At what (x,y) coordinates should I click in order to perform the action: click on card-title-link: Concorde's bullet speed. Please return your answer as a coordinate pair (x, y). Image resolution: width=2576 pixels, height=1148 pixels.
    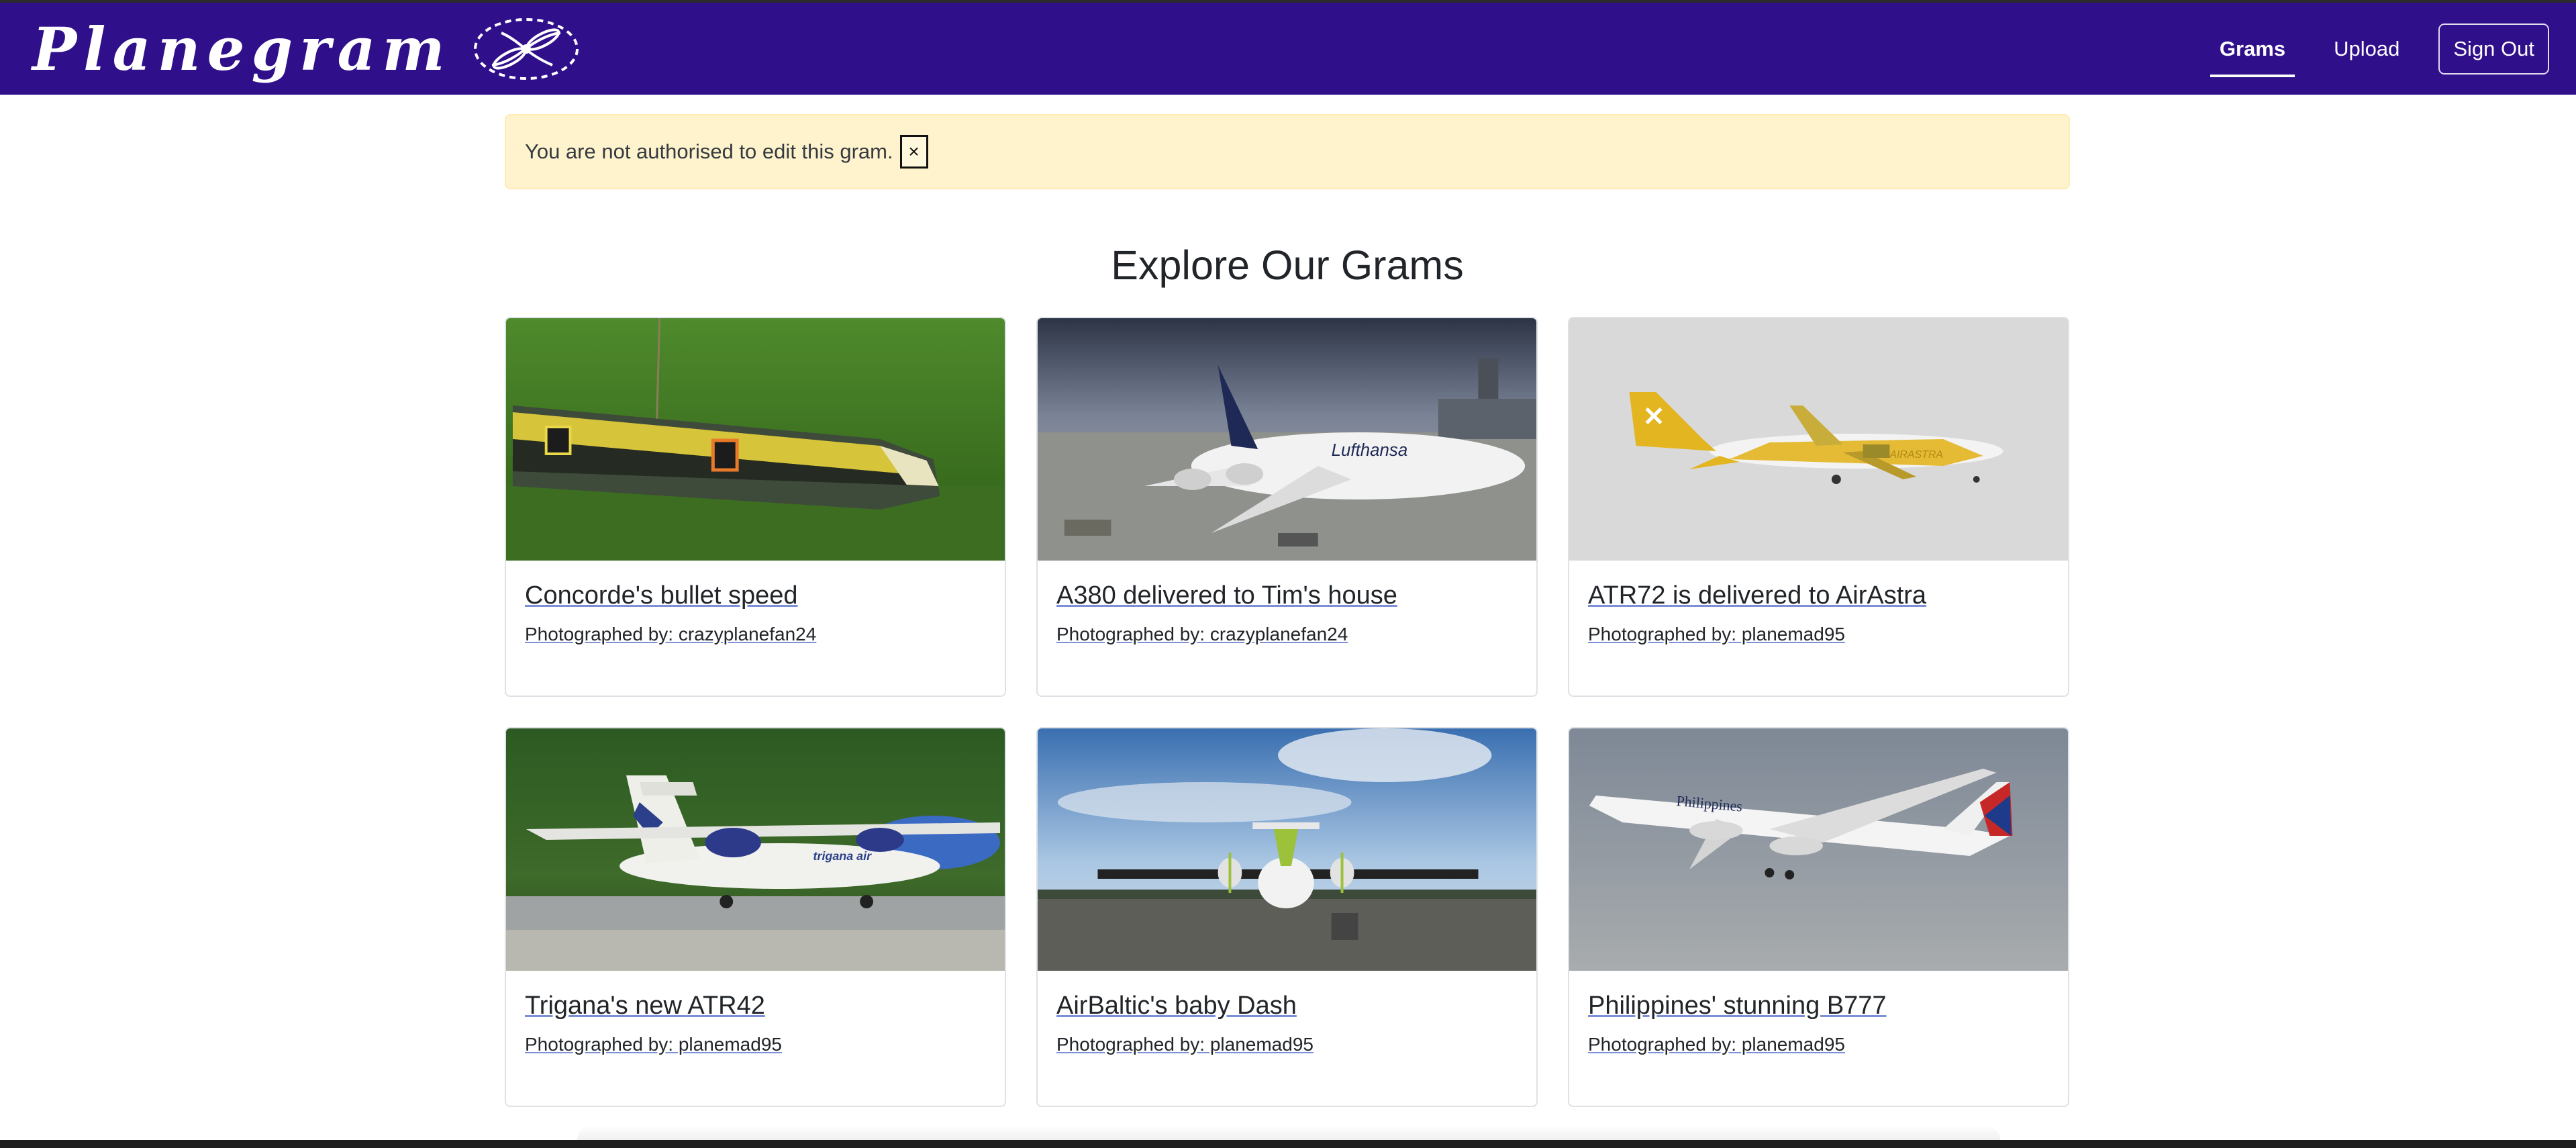
    Looking at the image, I should click on (755, 597).